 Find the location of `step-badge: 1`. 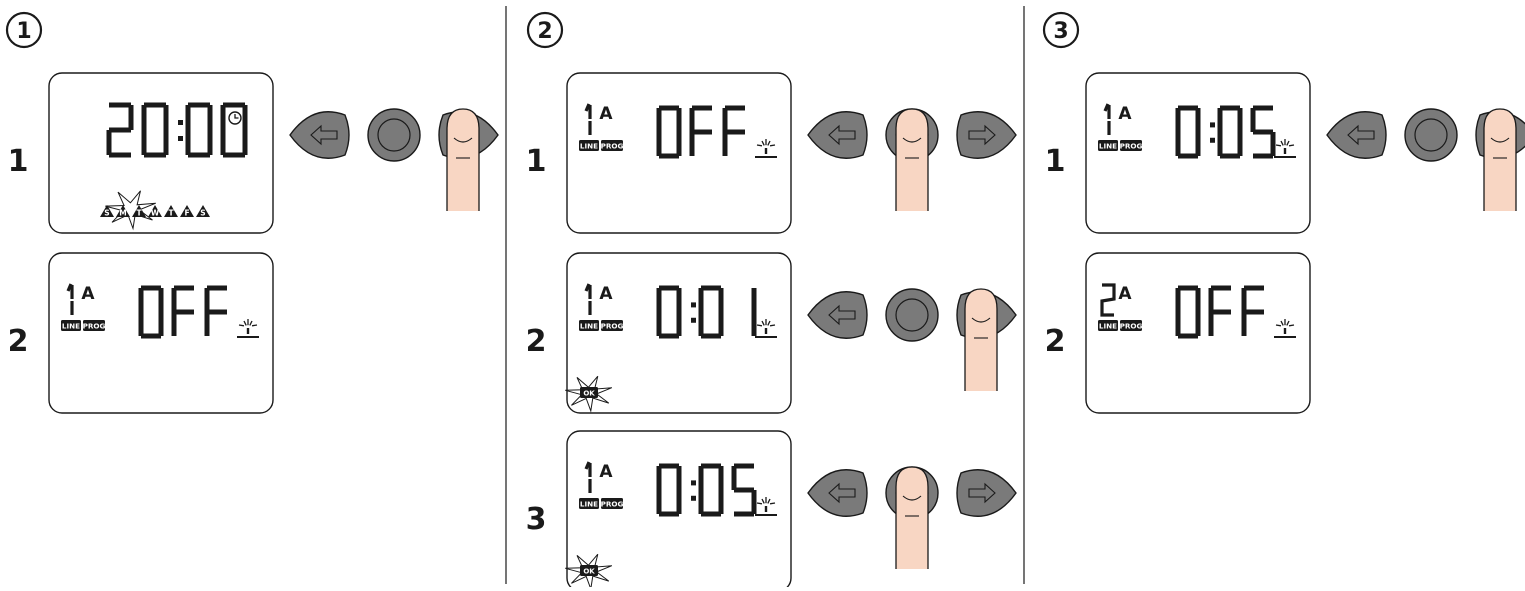

step-badge: 1 is located at coordinates (24, 30).